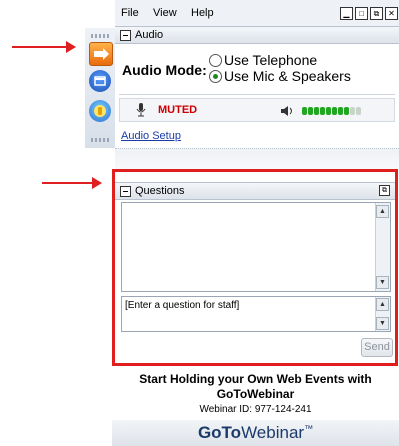 This screenshot has height=446, width=399. I want to click on restore-button: ⧉, so click(376, 13).